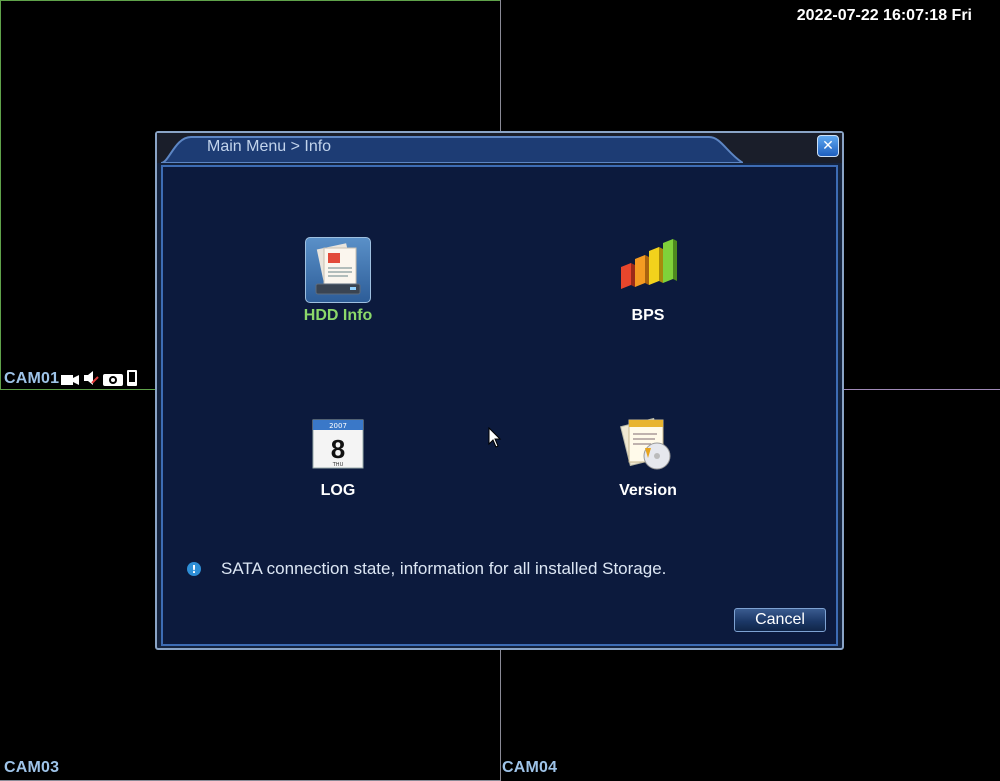 The height and width of the screenshot is (781, 1000). I want to click on calendar-day-text: 8, so click(338, 449).